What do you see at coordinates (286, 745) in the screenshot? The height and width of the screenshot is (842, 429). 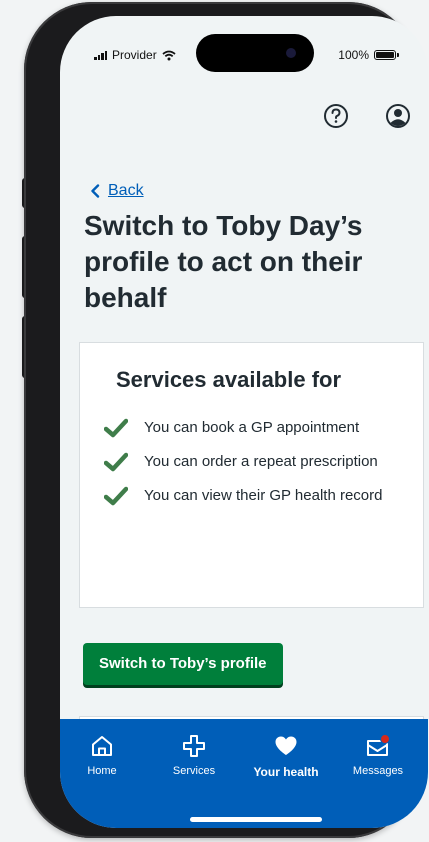 I see `heart-icon` at bounding box center [286, 745].